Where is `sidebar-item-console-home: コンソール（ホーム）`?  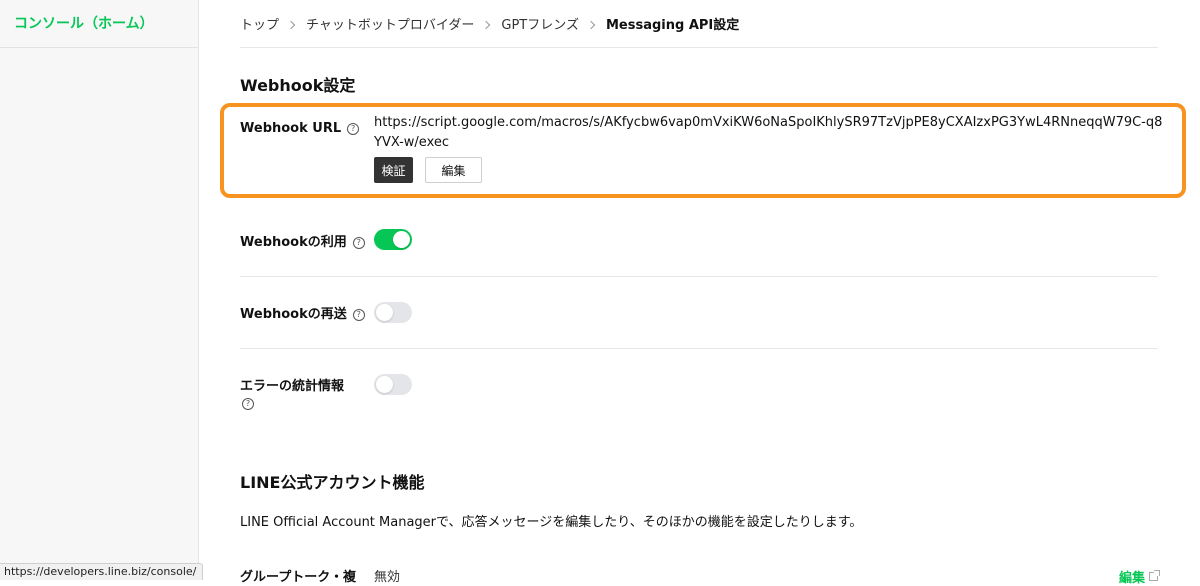
sidebar-item-console-home: コンソール（ホーム） is located at coordinates (99, 24).